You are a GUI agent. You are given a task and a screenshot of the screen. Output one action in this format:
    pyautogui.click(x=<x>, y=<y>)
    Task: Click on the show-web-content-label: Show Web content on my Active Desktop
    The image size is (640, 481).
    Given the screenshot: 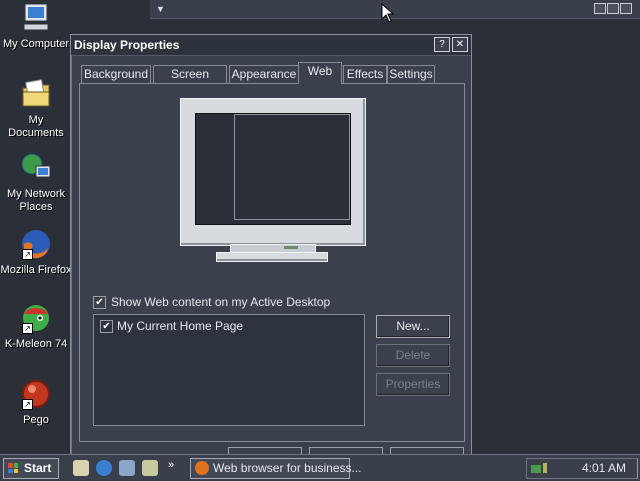 What is the action you would take?
    pyautogui.click(x=221, y=302)
    